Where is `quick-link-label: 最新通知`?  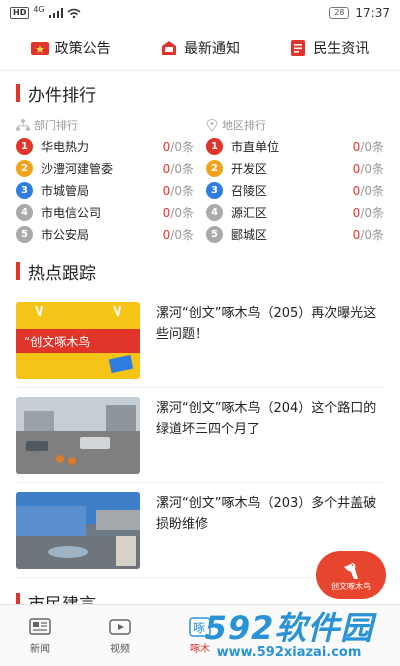
quick-link-label: 最新通知 is located at coordinates (211, 49).